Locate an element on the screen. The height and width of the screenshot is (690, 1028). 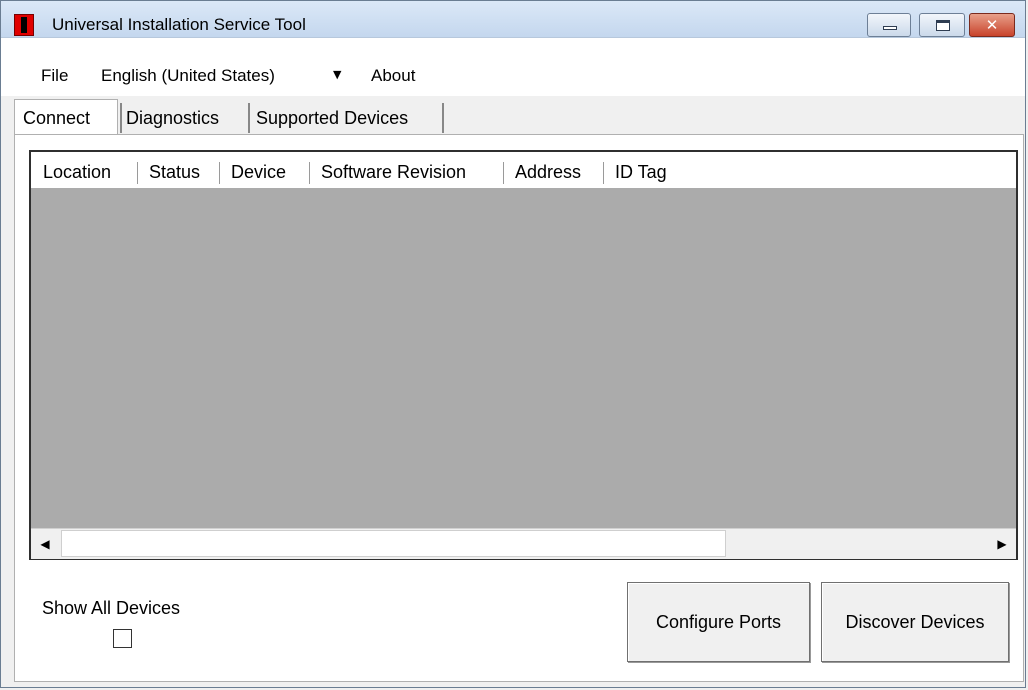
column-header-location: Location is located at coordinates (77, 172).